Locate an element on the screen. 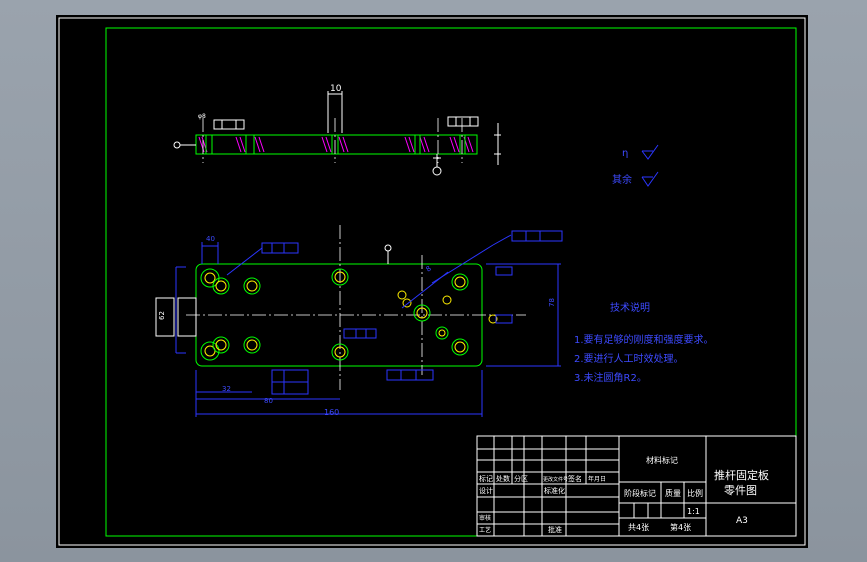  tb-stage-mark: 阶段标记 is located at coordinates (640, 493).